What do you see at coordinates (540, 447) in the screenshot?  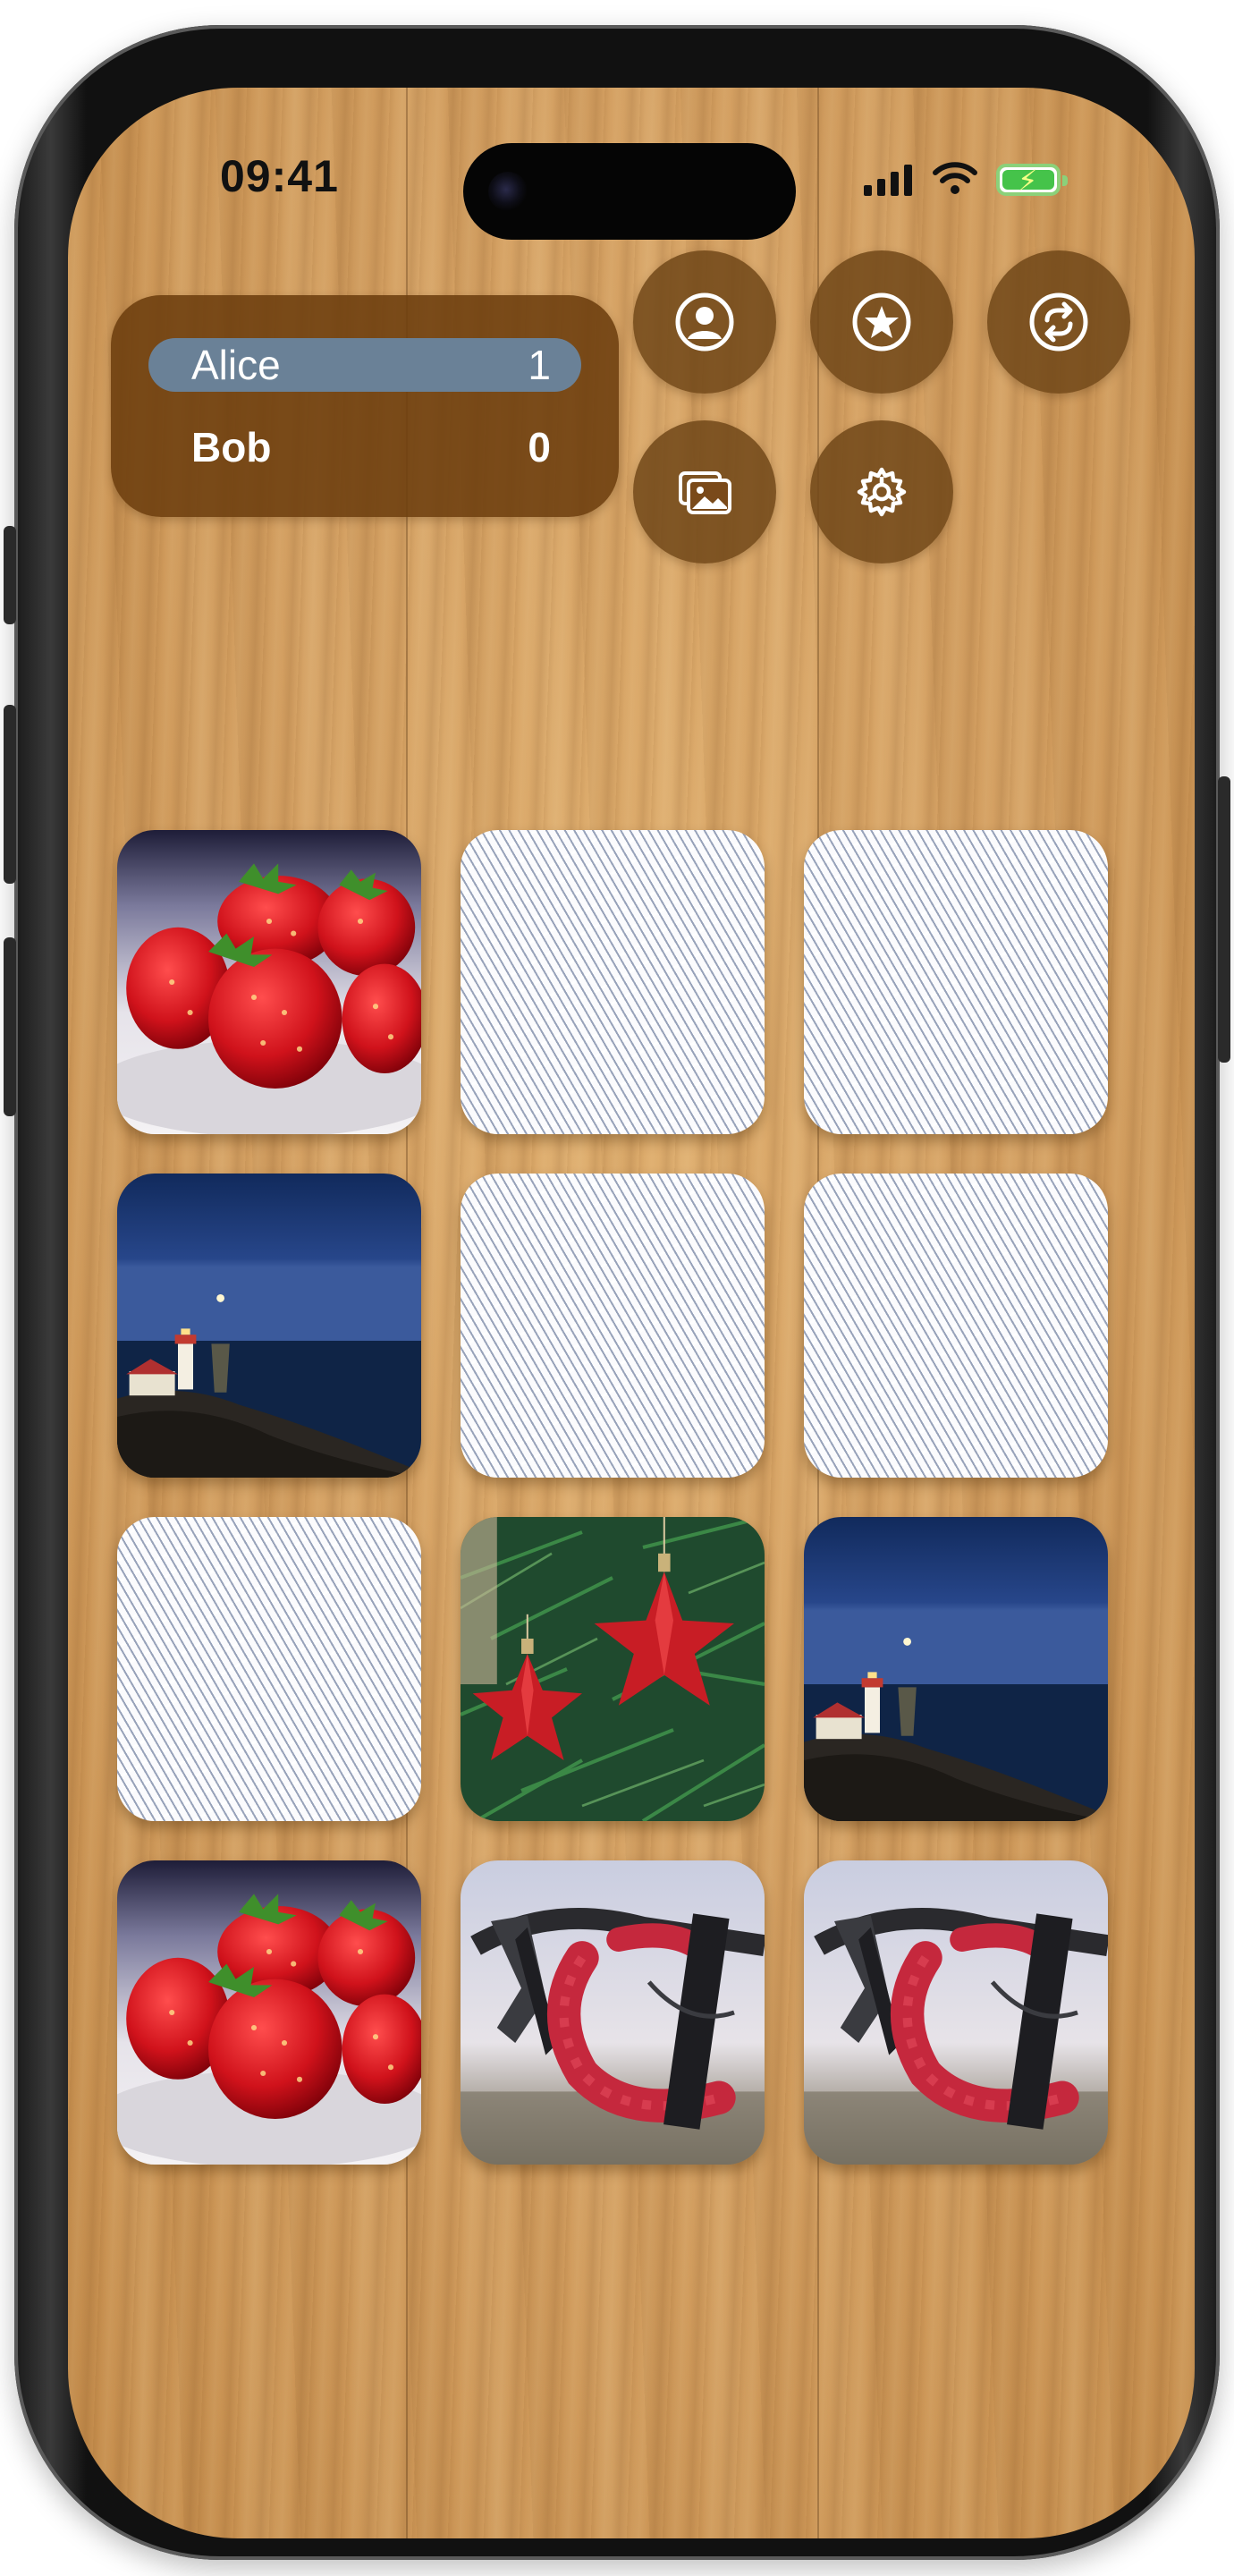 I see `player-score: 0` at bounding box center [540, 447].